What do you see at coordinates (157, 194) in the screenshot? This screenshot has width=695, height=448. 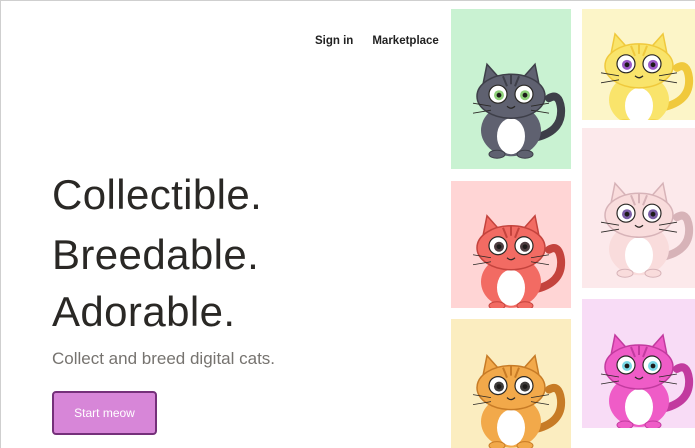 I see `hero-headline-line-1: Collectible.` at bounding box center [157, 194].